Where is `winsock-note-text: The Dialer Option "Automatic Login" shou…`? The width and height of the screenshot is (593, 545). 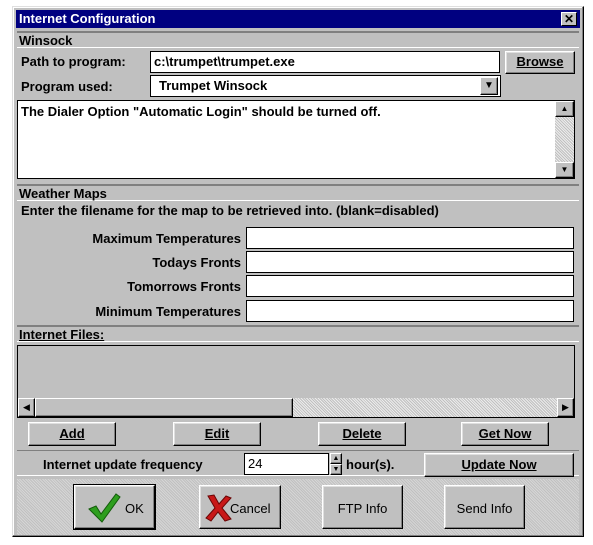 winsock-note-text: The Dialer Option "Automatic Login" shou… is located at coordinates (201, 111).